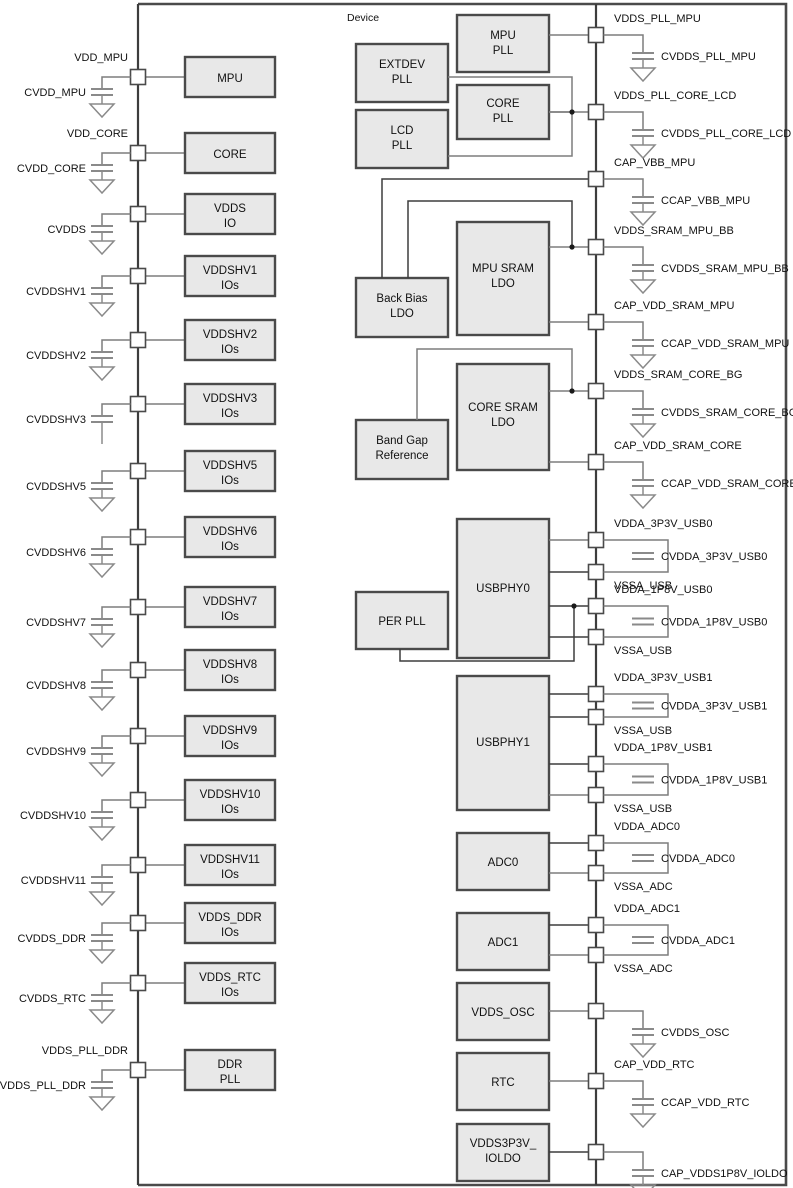 This screenshot has height=1188, width=793. I want to click on block-core-pll, so click(503, 112).